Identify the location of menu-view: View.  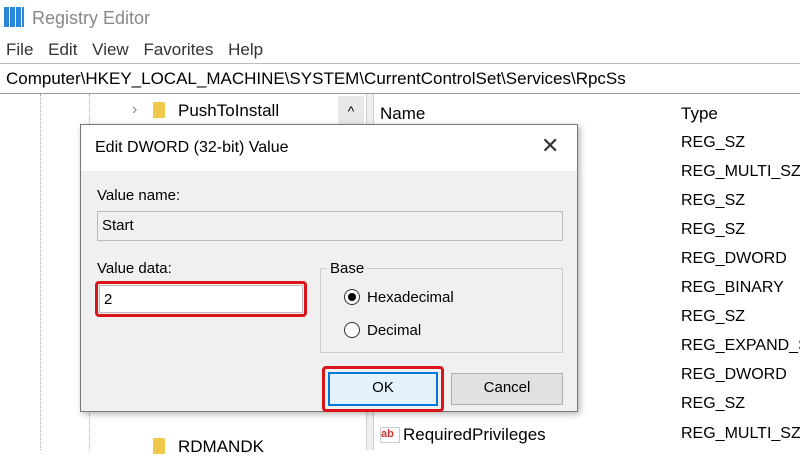
(110, 50).